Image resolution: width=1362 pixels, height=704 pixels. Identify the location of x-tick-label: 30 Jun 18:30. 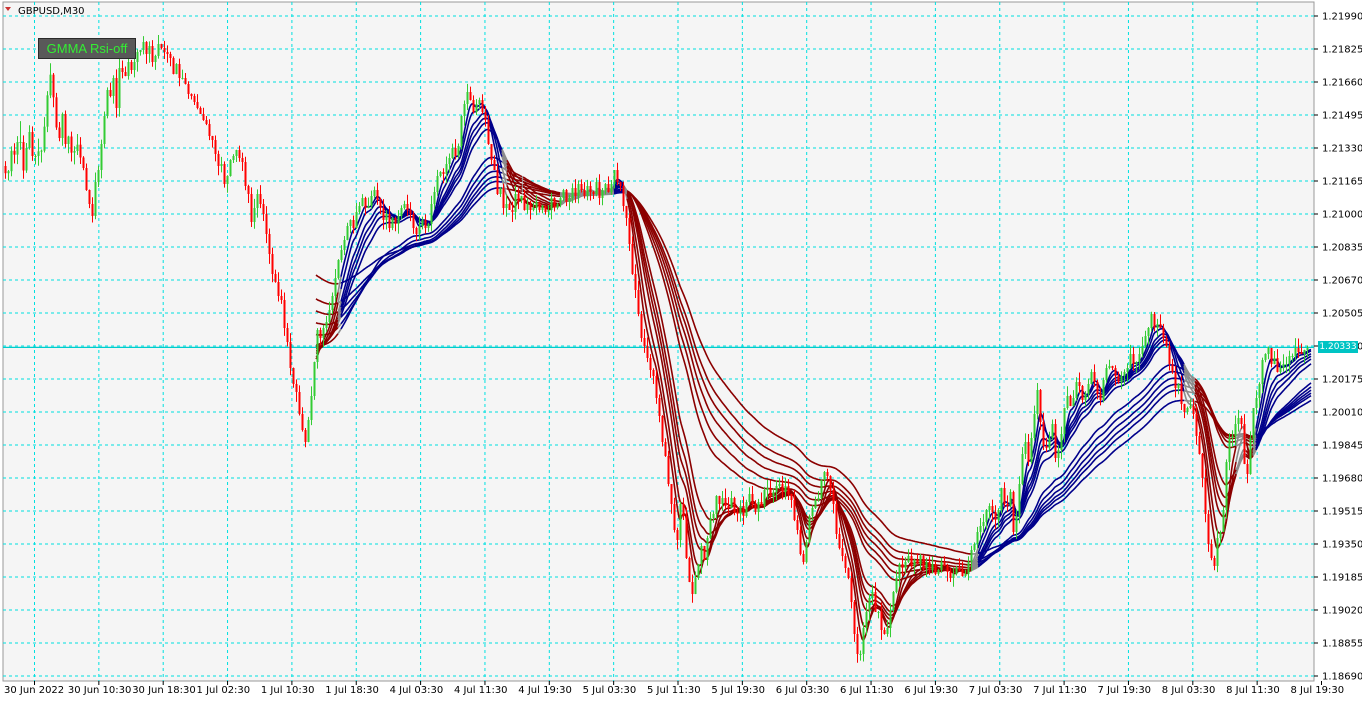
(164, 690).